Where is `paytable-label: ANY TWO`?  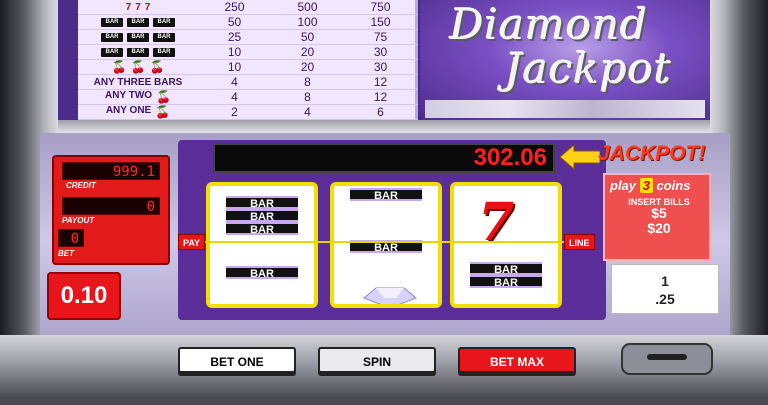 paytable-label: ANY TWO is located at coordinates (129, 95).